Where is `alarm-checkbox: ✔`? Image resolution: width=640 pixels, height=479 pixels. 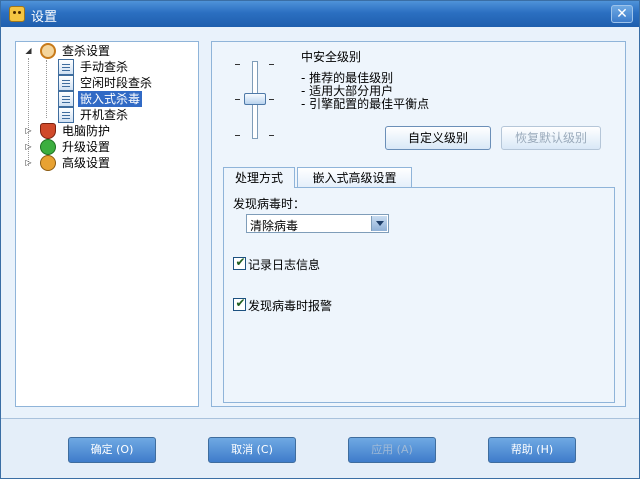 alarm-checkbox: ✔ is located at coordinates (239, 303).